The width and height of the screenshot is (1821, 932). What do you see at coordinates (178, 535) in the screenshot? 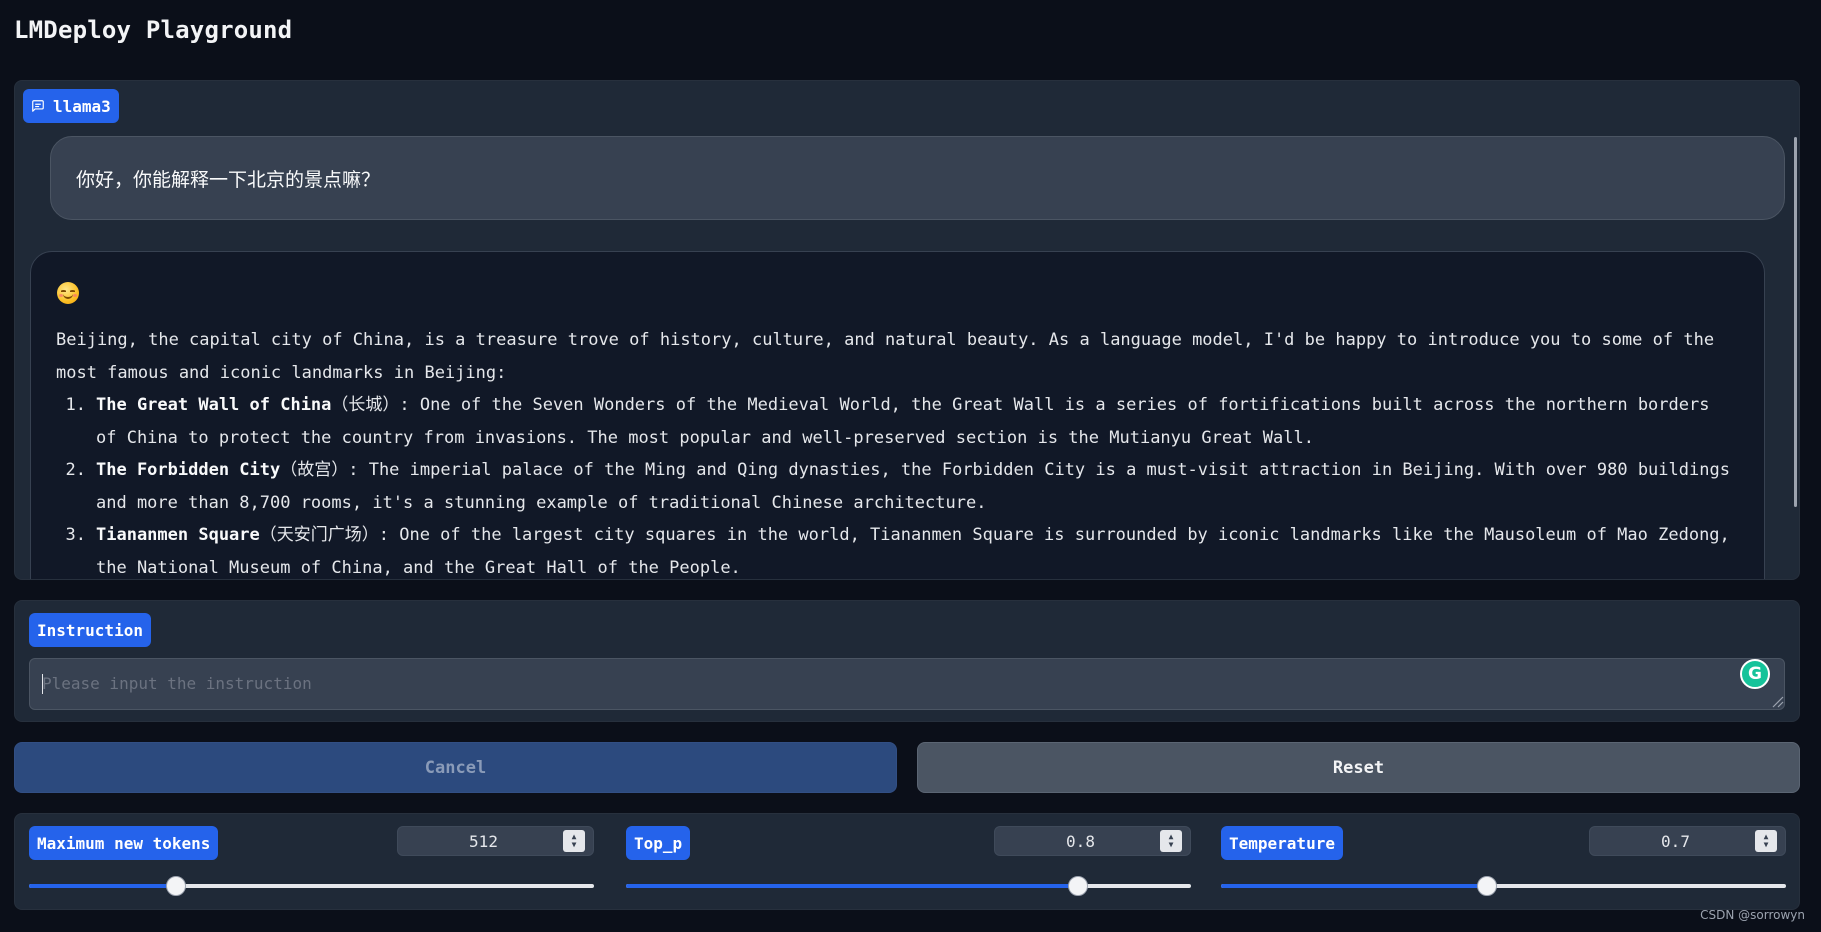
I see `list-item-title: Tiananmen Square` at bounding box center [178, 535].